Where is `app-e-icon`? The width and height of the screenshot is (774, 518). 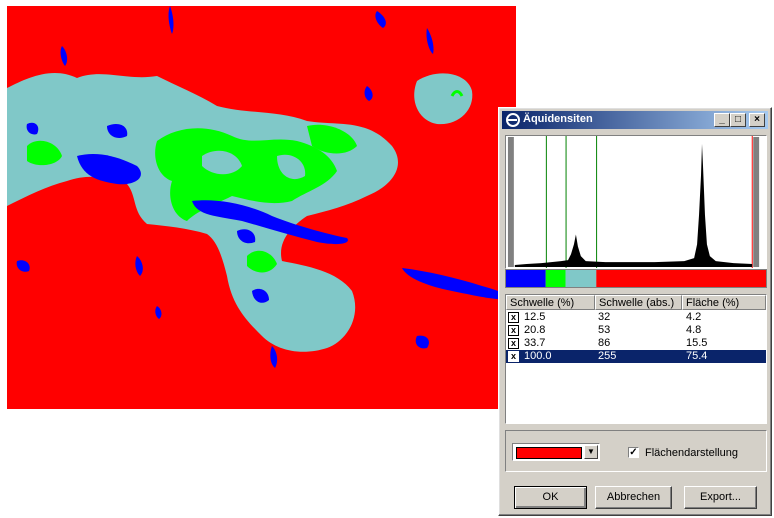
app-e-icon is located at coordinates (513, 120).